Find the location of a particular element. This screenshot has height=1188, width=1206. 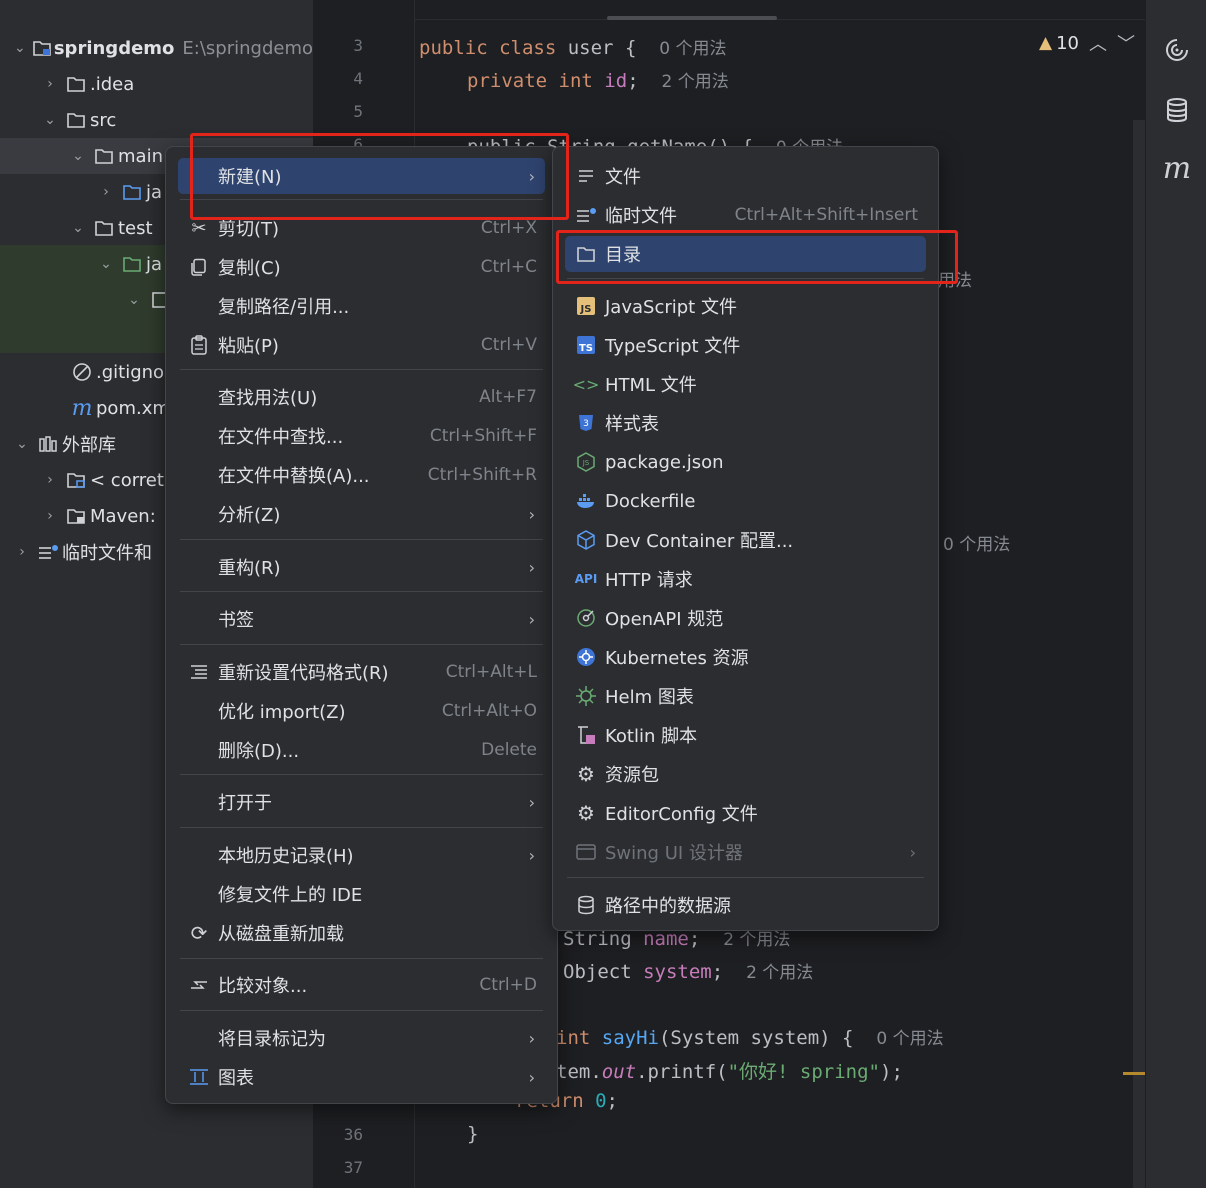

keyword: int is located at coordinates (573, 1038).